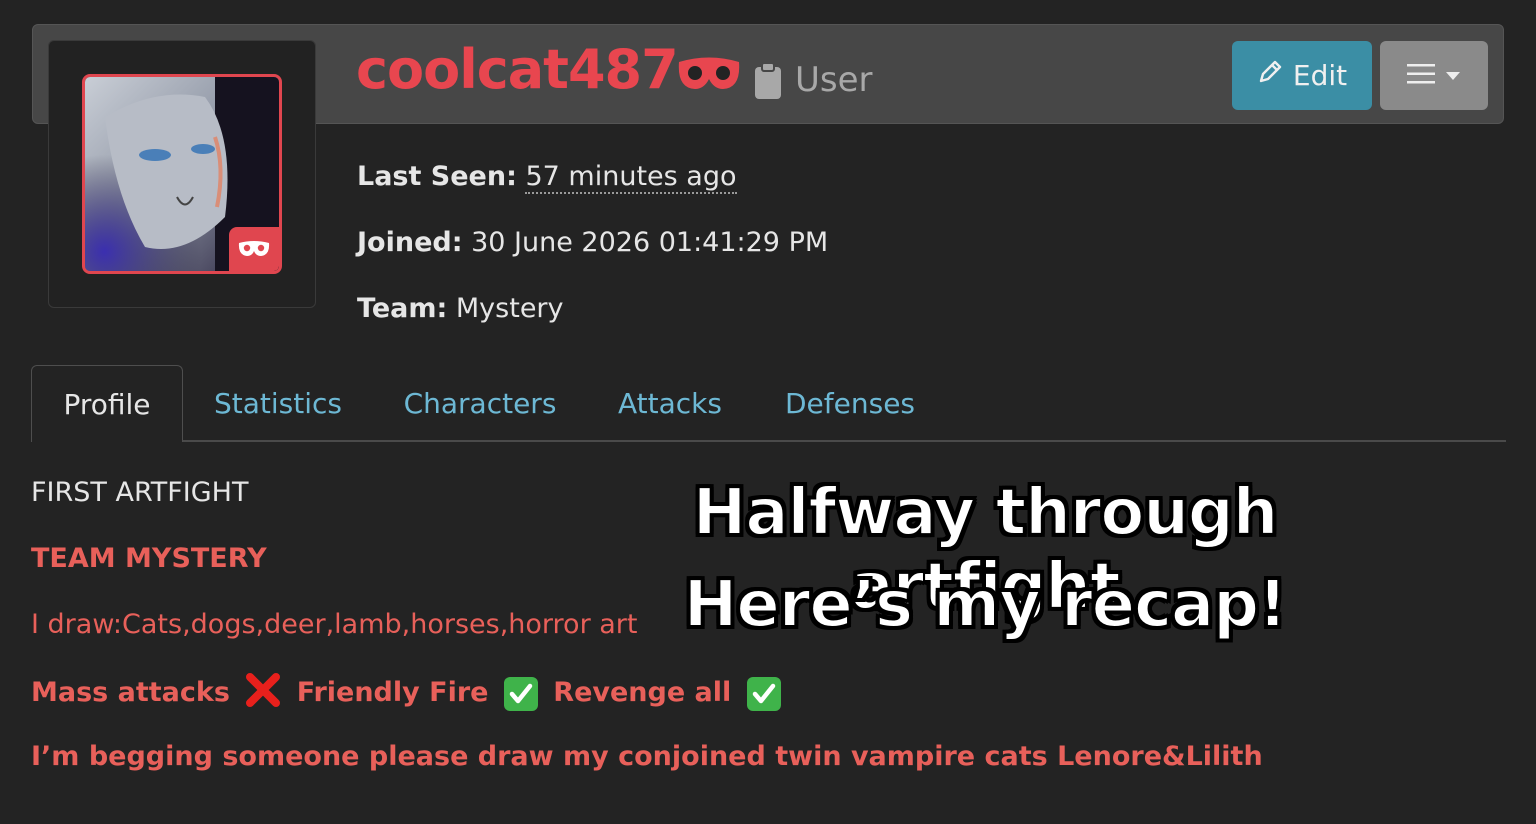  What do you see at coordinates (850, 403) in the screenshot?
I see `tab-defenses: Defenses` at bounding box center [850, 403].